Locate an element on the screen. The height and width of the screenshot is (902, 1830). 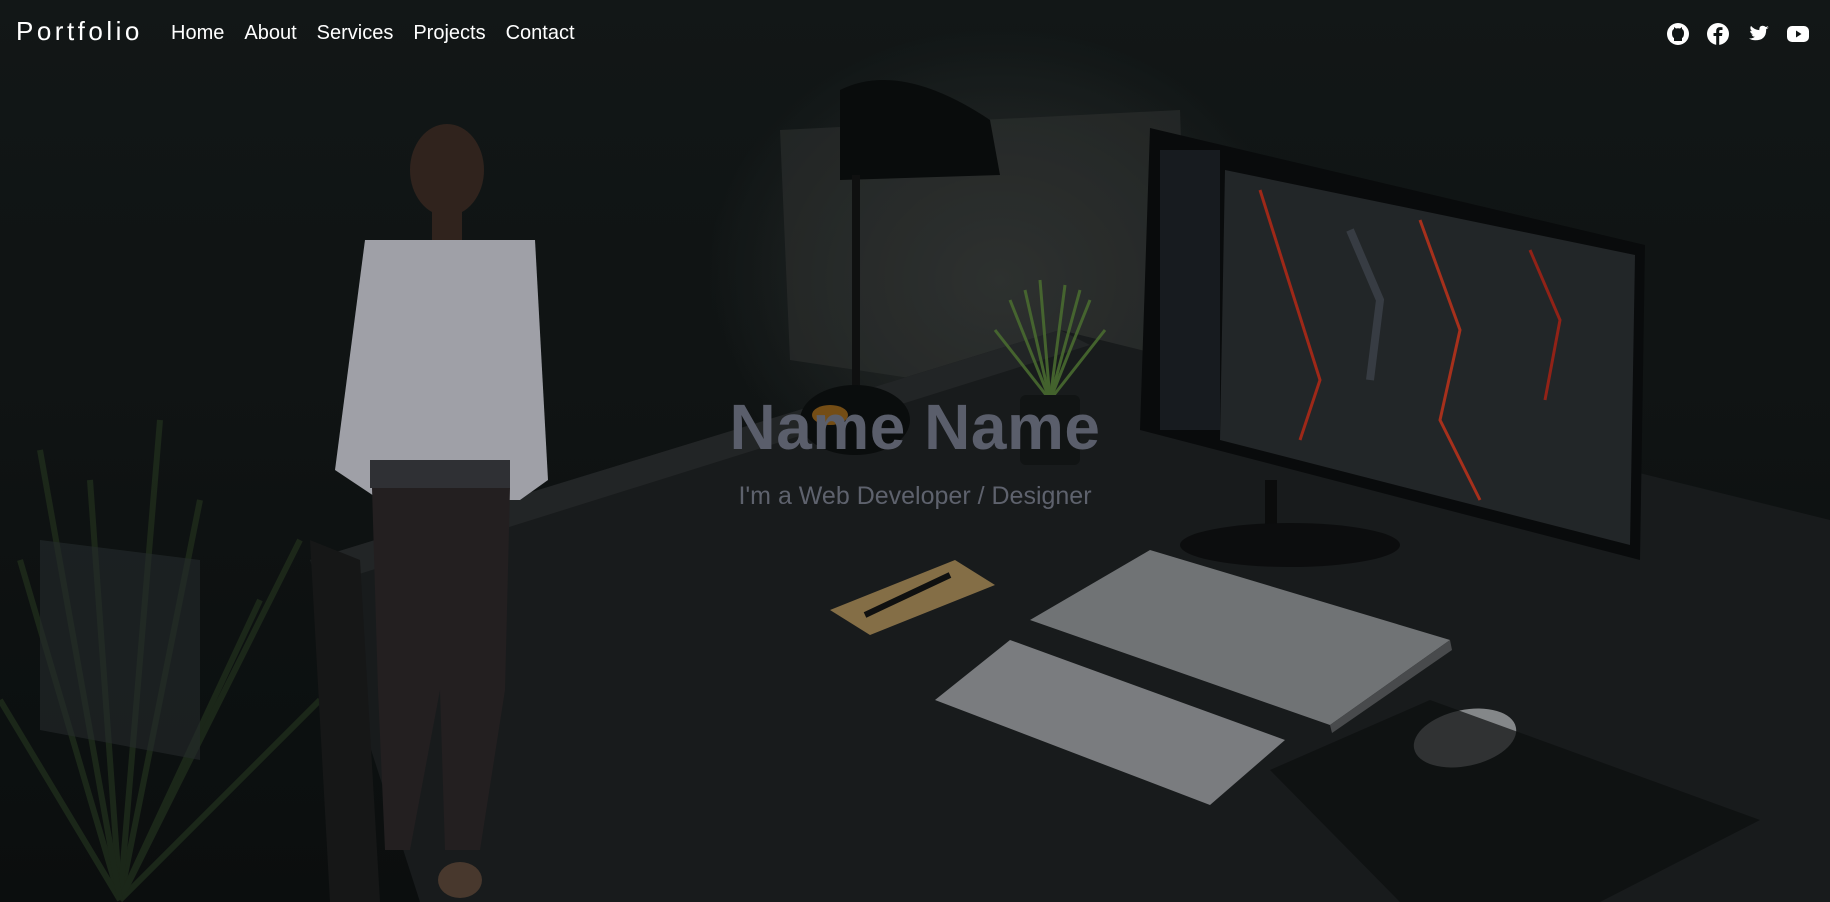
hero-subtitle: I'm a Web Developer / Designer is located at coordinates (915, 496).